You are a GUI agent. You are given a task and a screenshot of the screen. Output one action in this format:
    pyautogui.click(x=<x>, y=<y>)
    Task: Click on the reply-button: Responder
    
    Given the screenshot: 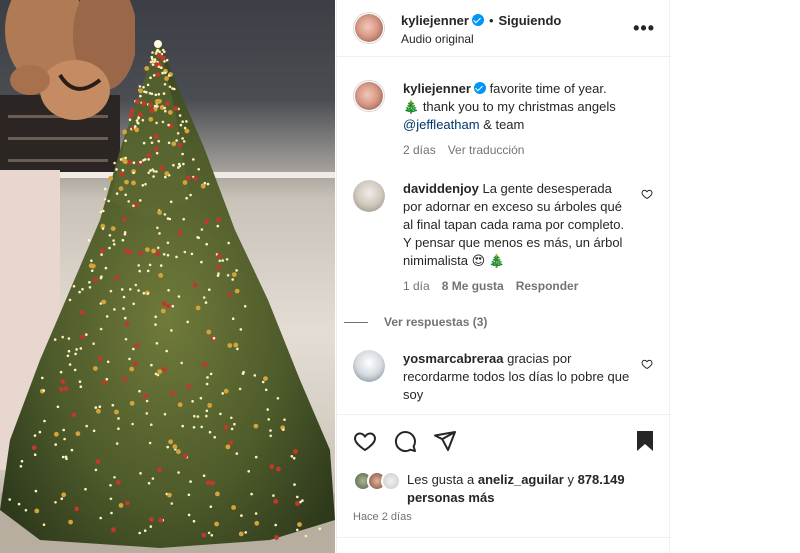 What is the action you would take?
    pyautogui.click(x=547, y=286)
    